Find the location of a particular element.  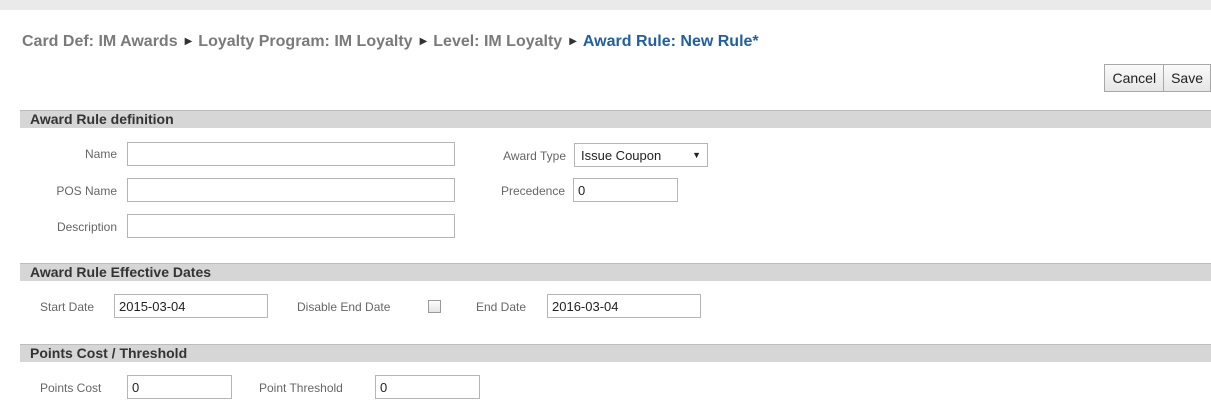

point-threshold-field is located at coordinates (427, 387).